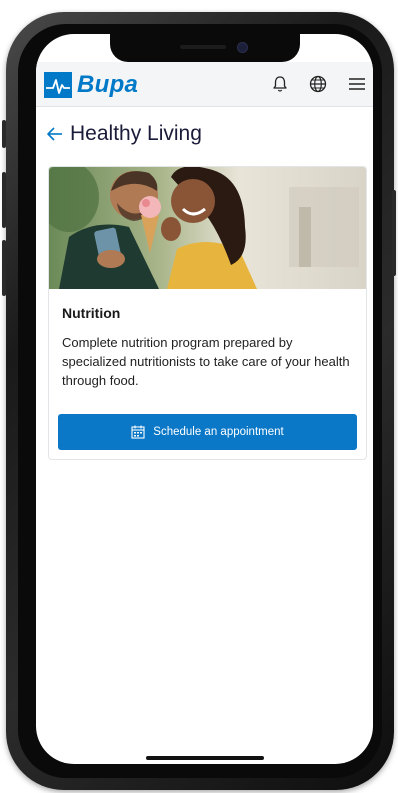 The image size is (398, 793). Describe the element at coordinates (91, 313) in the screenshot. I see `card-title: Nutrition` at that location.